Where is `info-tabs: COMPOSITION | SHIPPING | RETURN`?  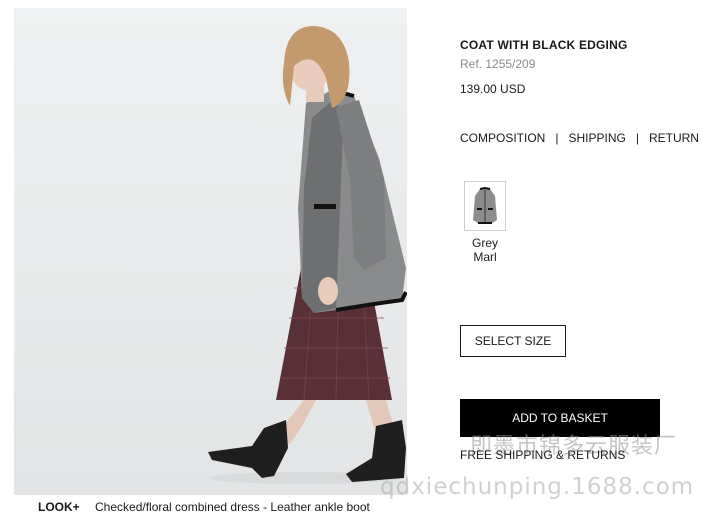 info-tabs: COMPOSITION | SHIPPING | RETURN is located at coordinates (579, 138).